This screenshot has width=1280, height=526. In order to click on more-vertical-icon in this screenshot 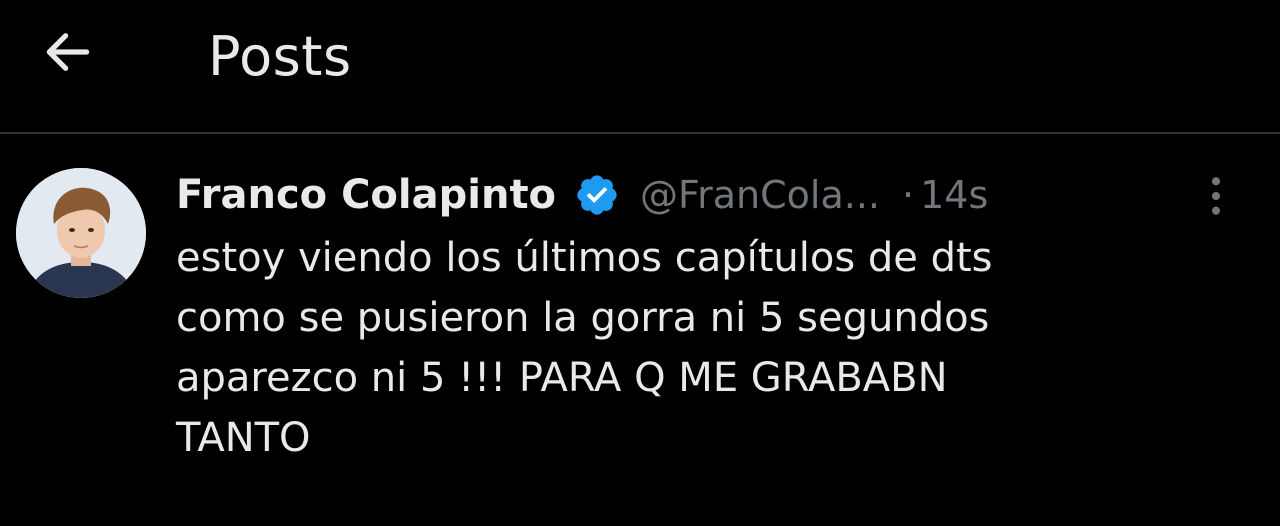, I will do `click(1216, 198)`.